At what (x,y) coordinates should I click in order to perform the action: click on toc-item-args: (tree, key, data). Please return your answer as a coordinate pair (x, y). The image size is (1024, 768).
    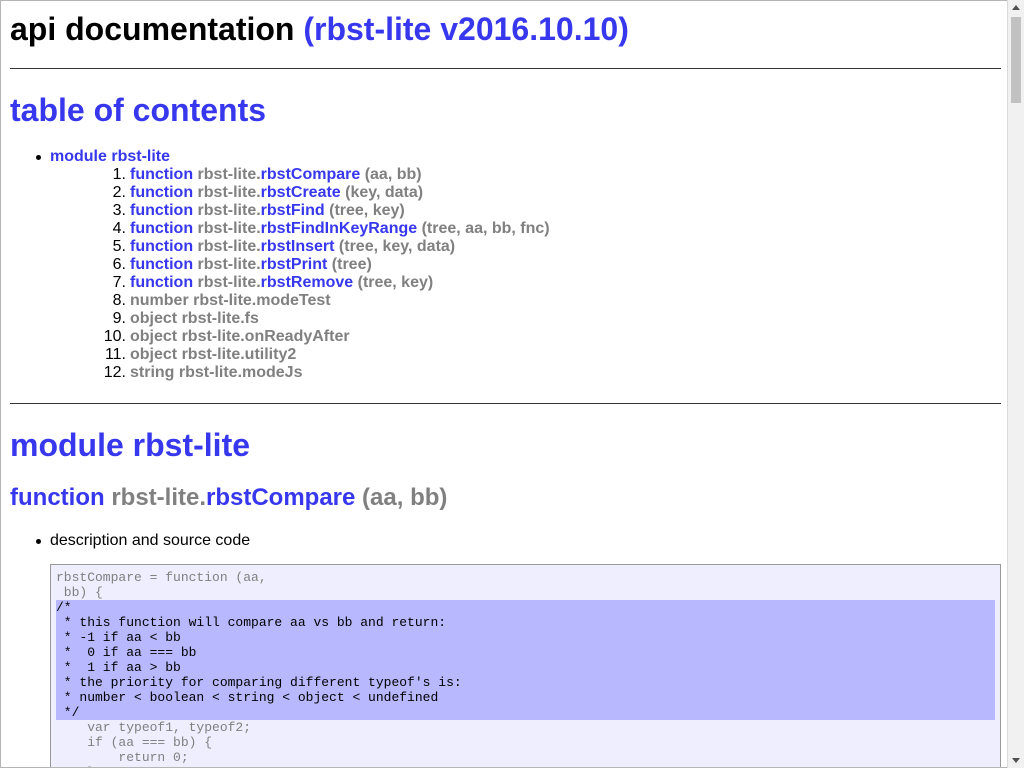
    Looking at the image, I should click on (397, 246).